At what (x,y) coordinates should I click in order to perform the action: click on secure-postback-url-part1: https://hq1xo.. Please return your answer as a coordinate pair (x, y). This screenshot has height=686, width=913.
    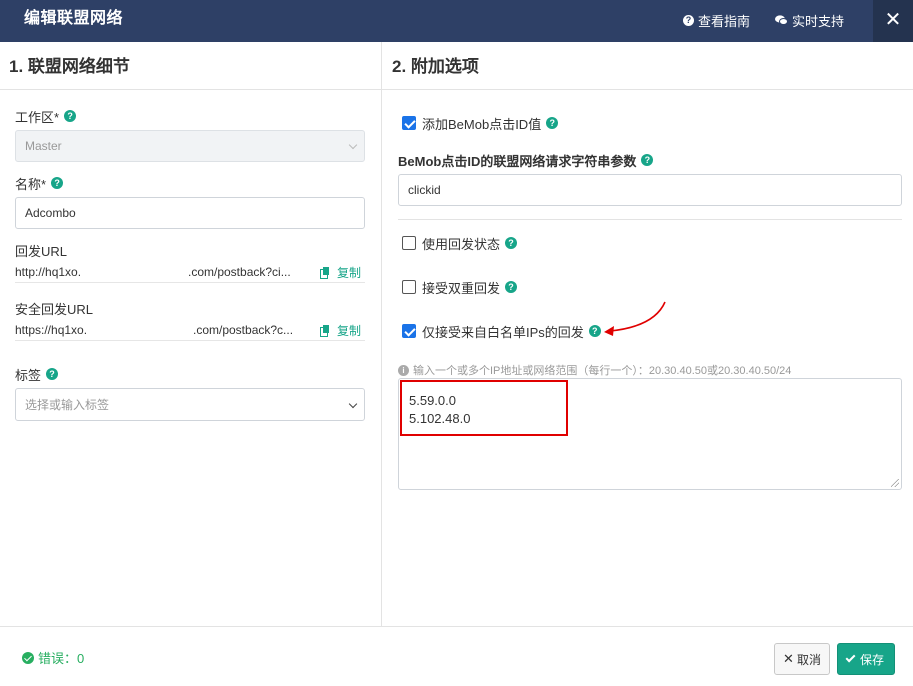
    Looking at the image, I should click on (51, 330).